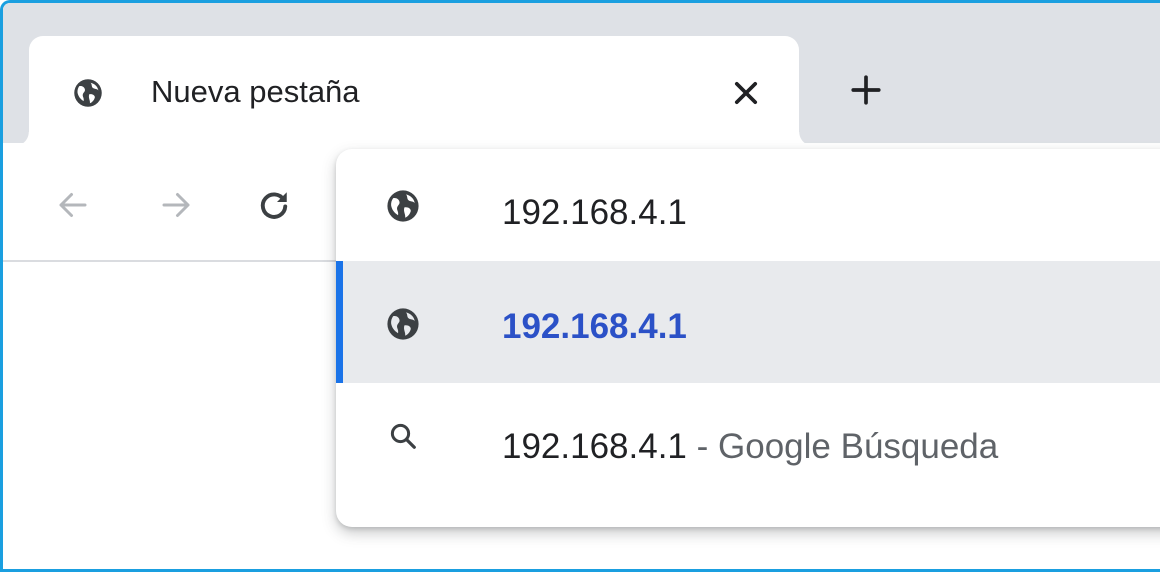 This screenshot has height=572, width=1160. What do you see at coordinates (339, 322) in the screenshot?
I see `selection-accent` at bounding box center [339, 322].